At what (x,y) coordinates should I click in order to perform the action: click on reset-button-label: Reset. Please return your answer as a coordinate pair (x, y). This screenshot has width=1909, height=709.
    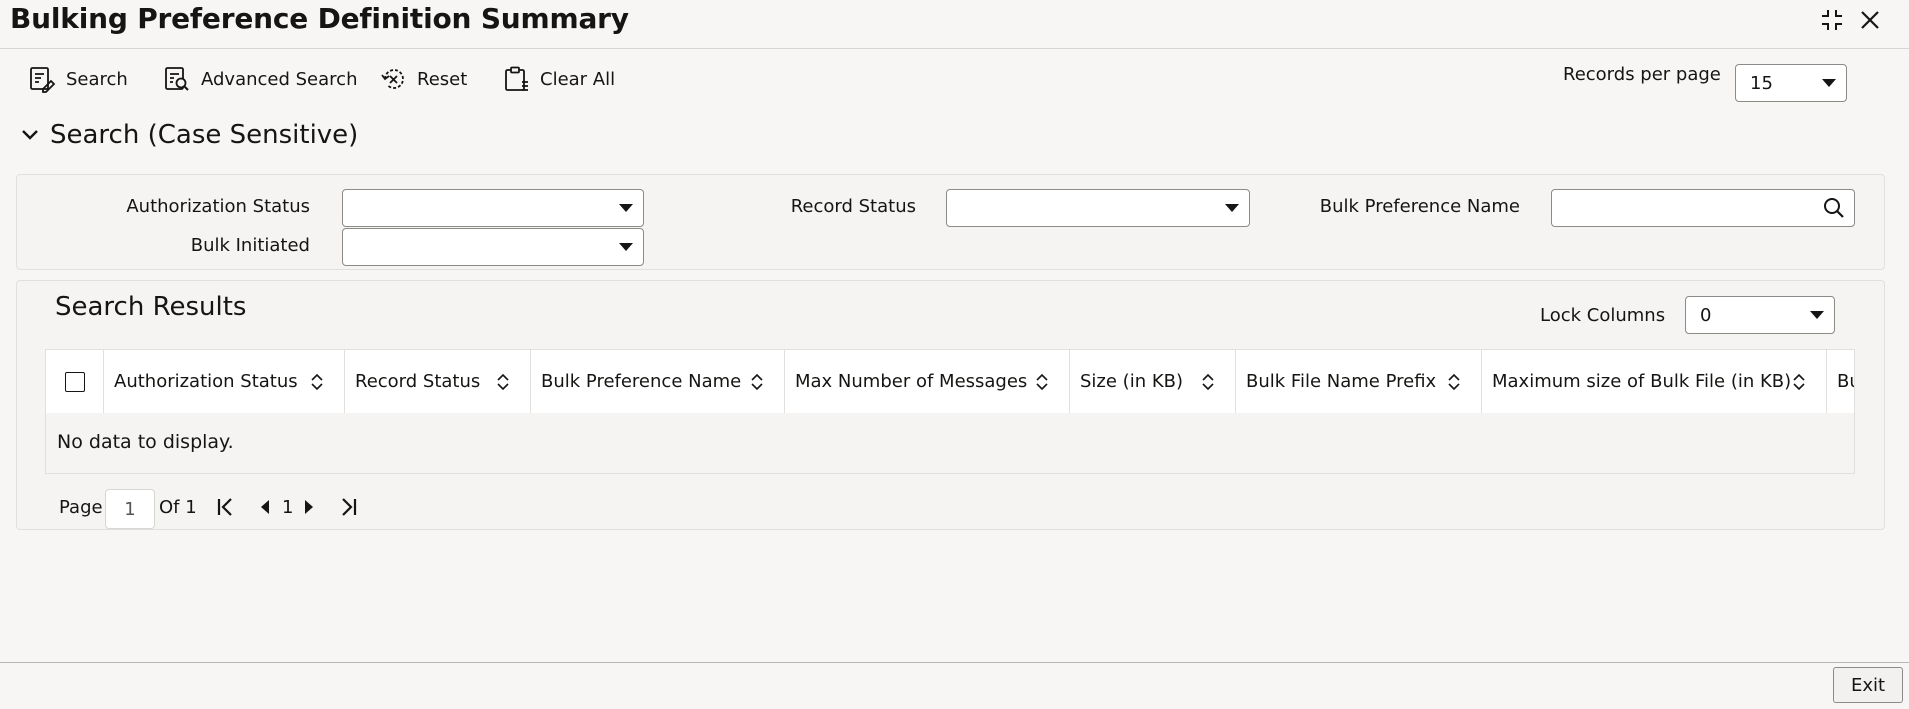
    Looking at the image, I should click on (442, 79).